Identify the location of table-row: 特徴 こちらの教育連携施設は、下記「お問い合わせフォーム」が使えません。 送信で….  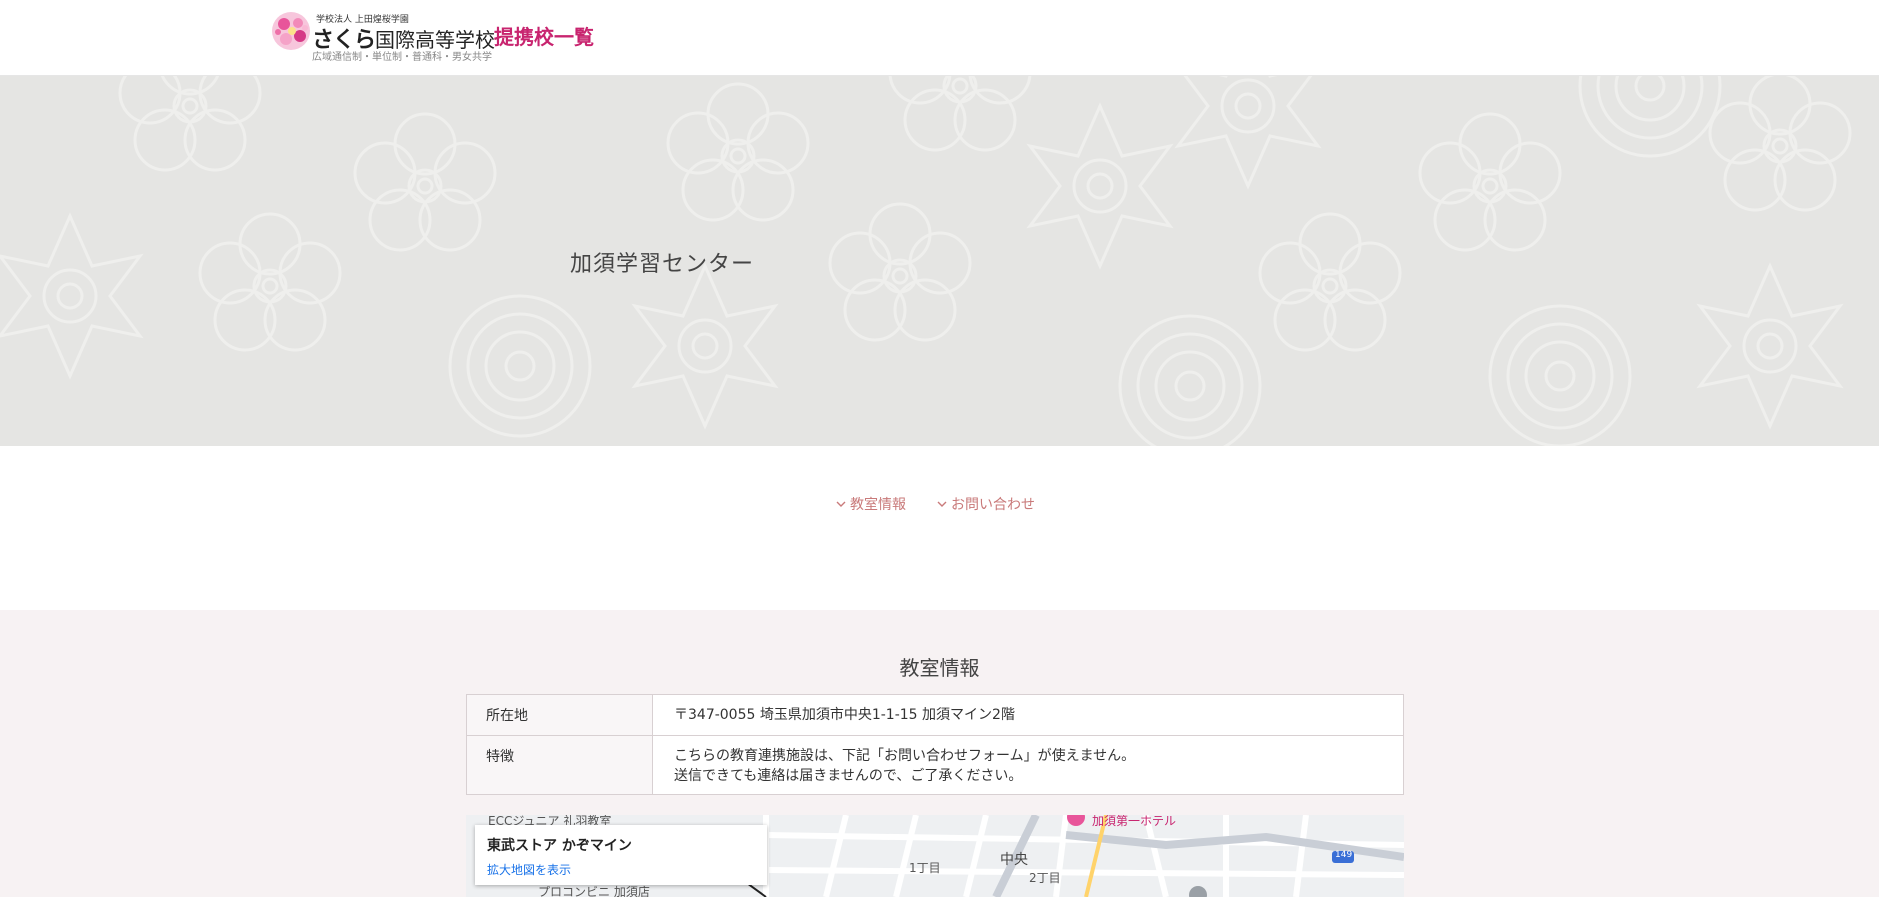
(935, 765).